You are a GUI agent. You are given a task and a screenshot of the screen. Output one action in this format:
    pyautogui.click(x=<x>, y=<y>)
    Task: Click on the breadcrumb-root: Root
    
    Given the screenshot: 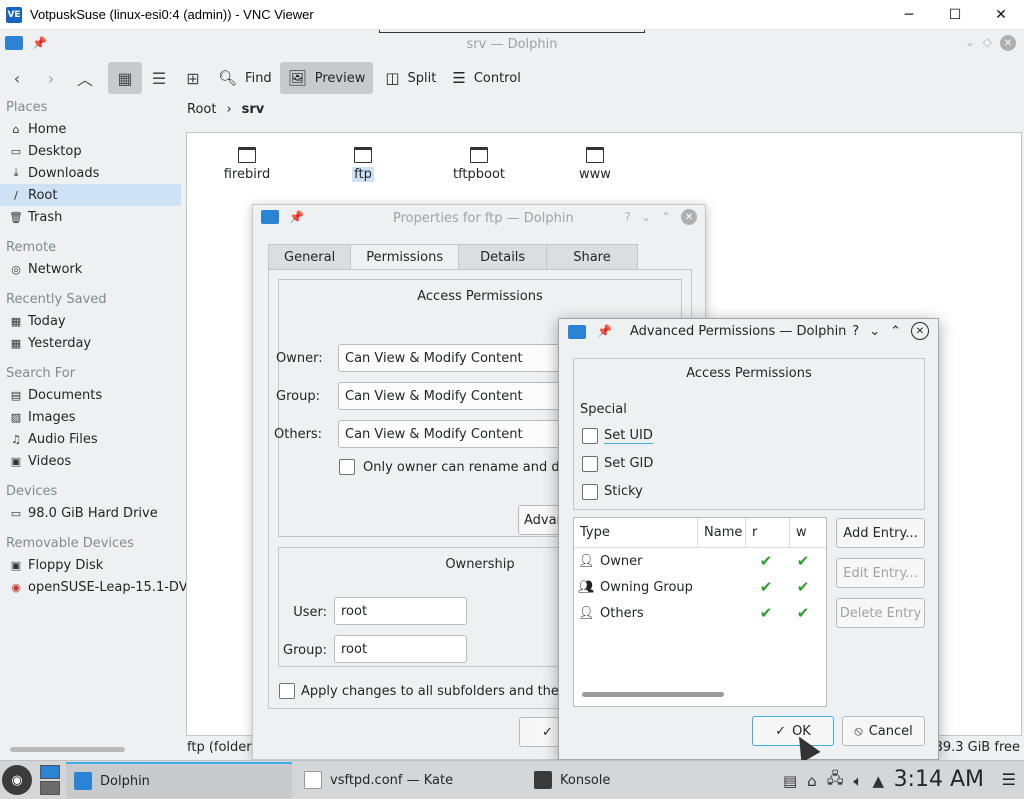 What is the action you would take?
    pyautogui.click(x=201, y=109)
    